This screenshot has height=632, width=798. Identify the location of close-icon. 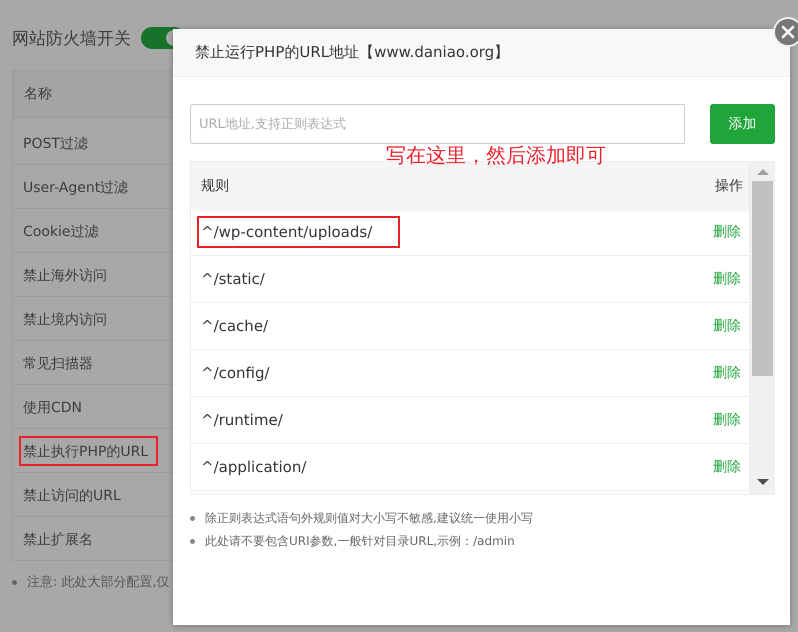
(788, 32).